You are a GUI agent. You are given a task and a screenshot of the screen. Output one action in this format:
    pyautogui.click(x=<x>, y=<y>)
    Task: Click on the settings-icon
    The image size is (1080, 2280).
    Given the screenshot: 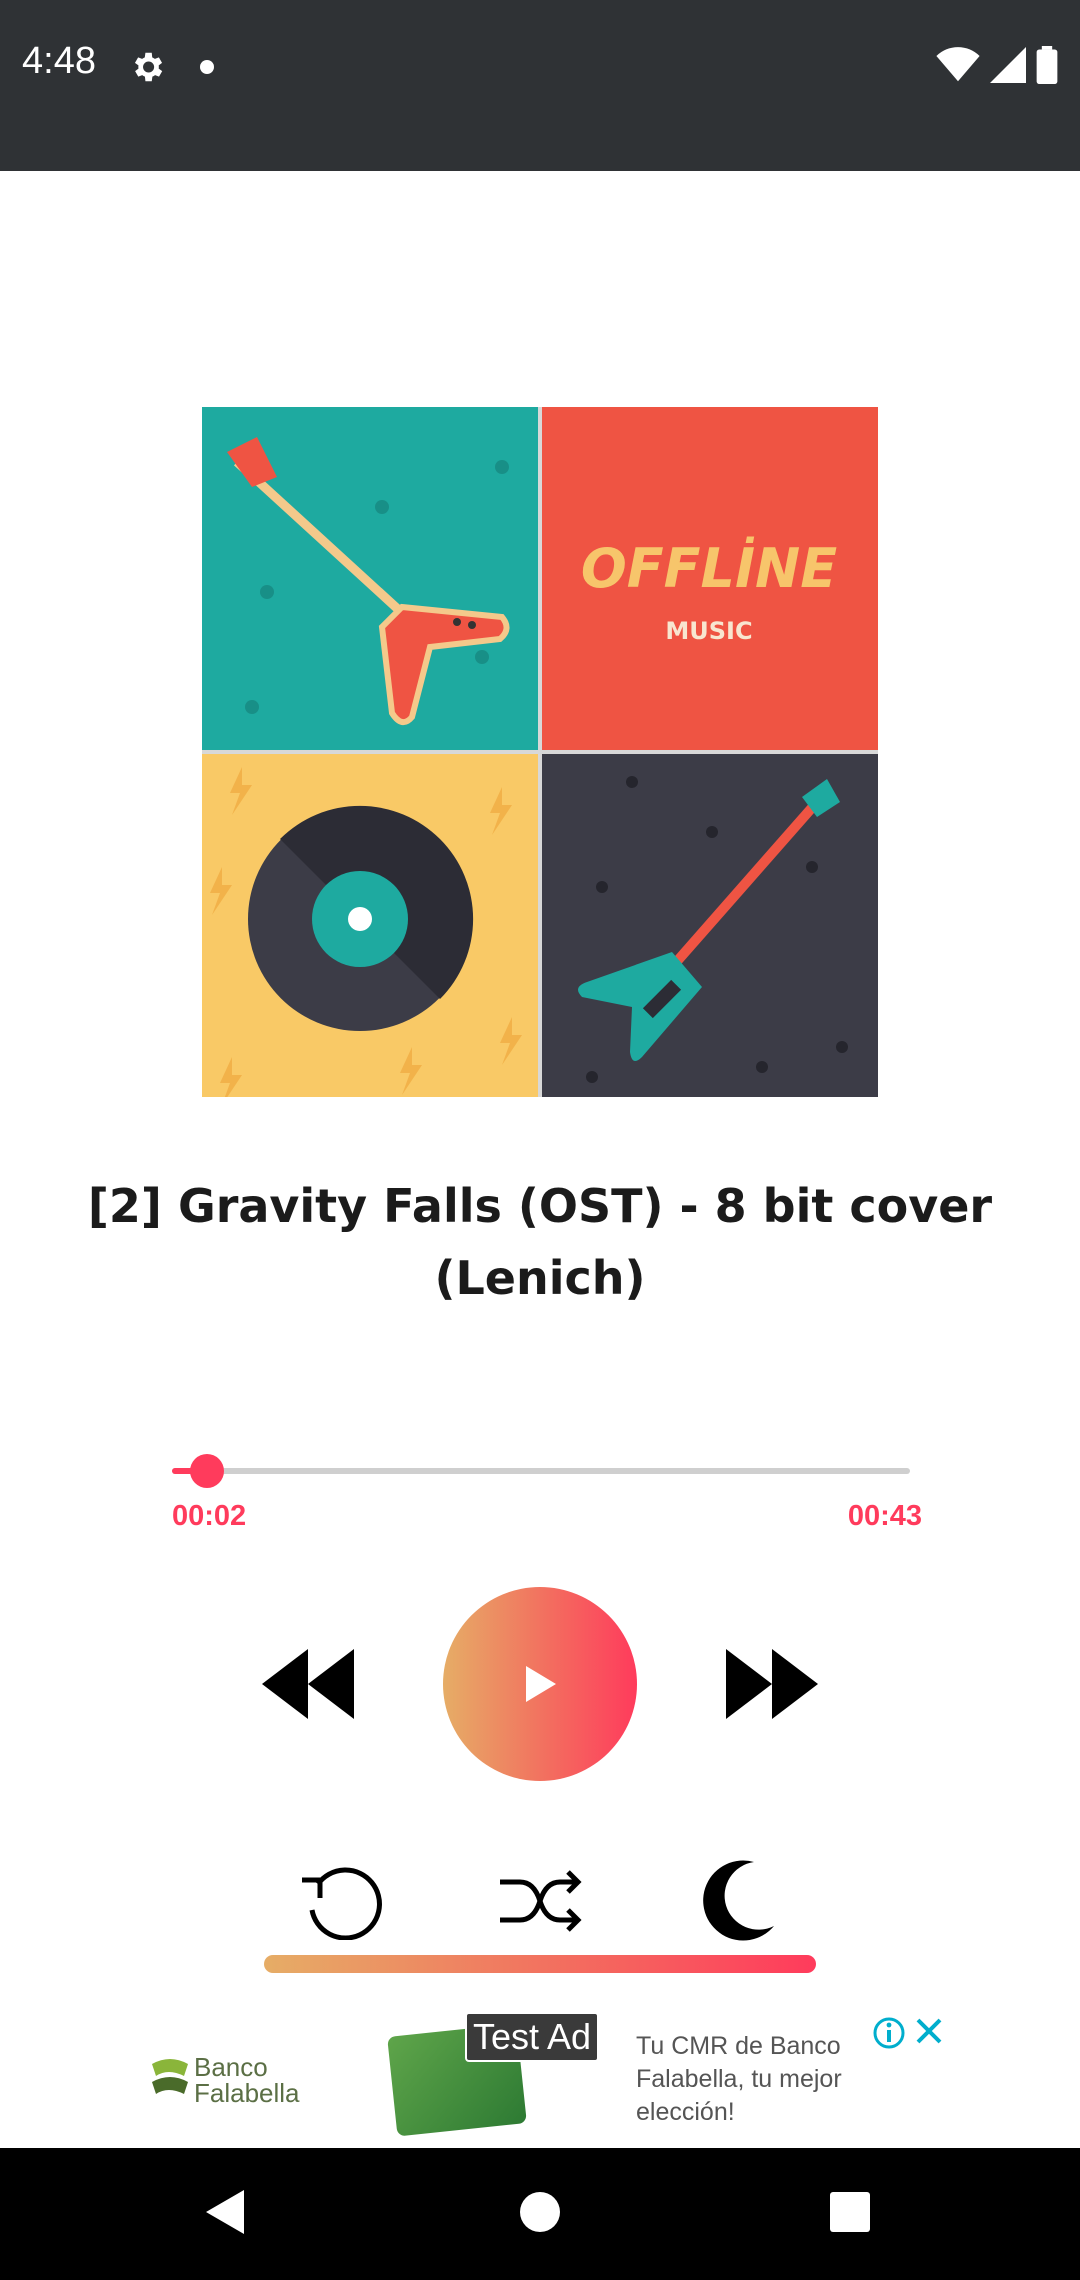 What is the action you would take?
    pyautogui.click(x=148, y=67)
    